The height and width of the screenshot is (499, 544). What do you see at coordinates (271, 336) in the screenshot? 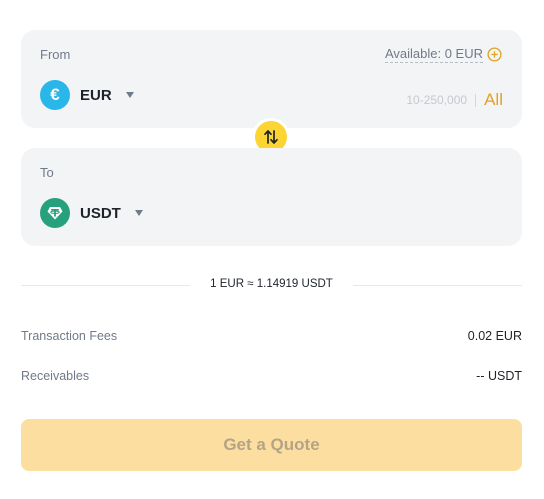
I see `transaction-fees-row: Transaction Fees 0.02 EUR` at bounding box center [271, 336].